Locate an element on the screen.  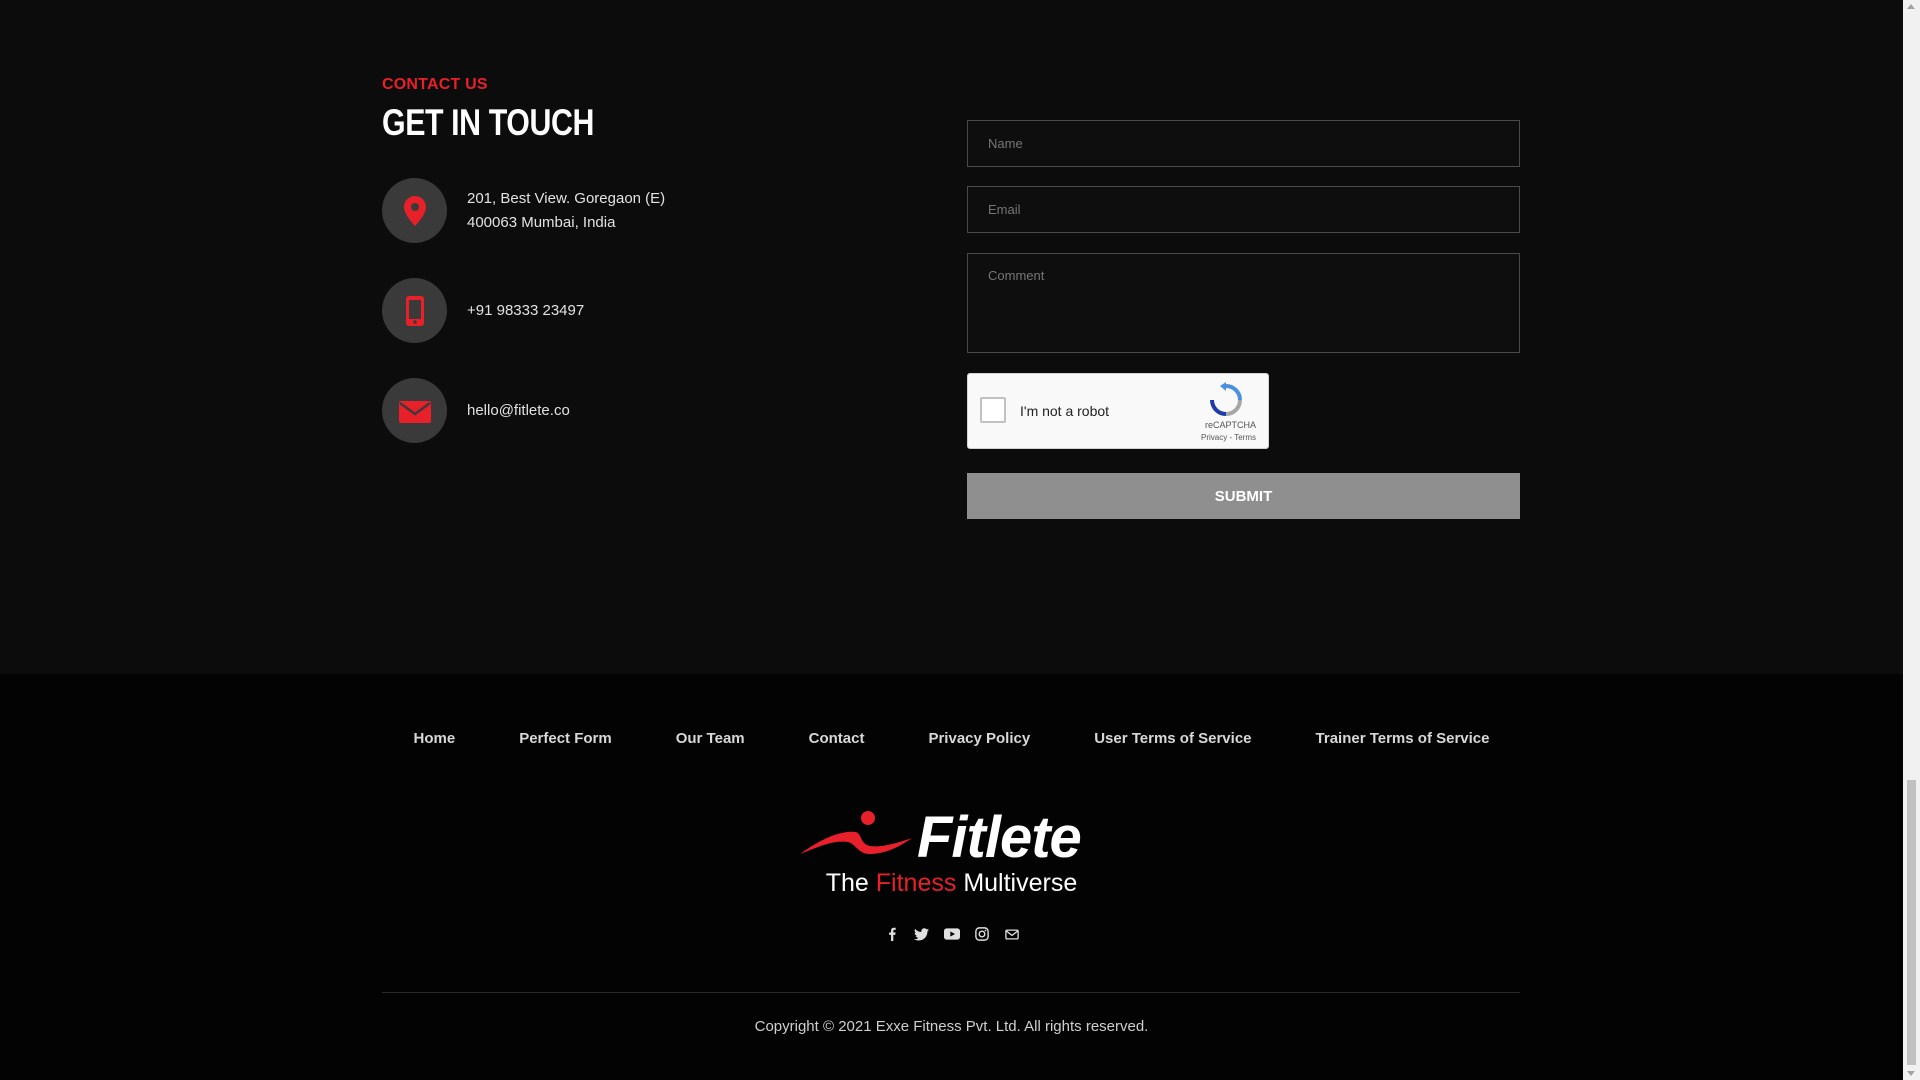
footer-divider is located at coordinates (951, 992).